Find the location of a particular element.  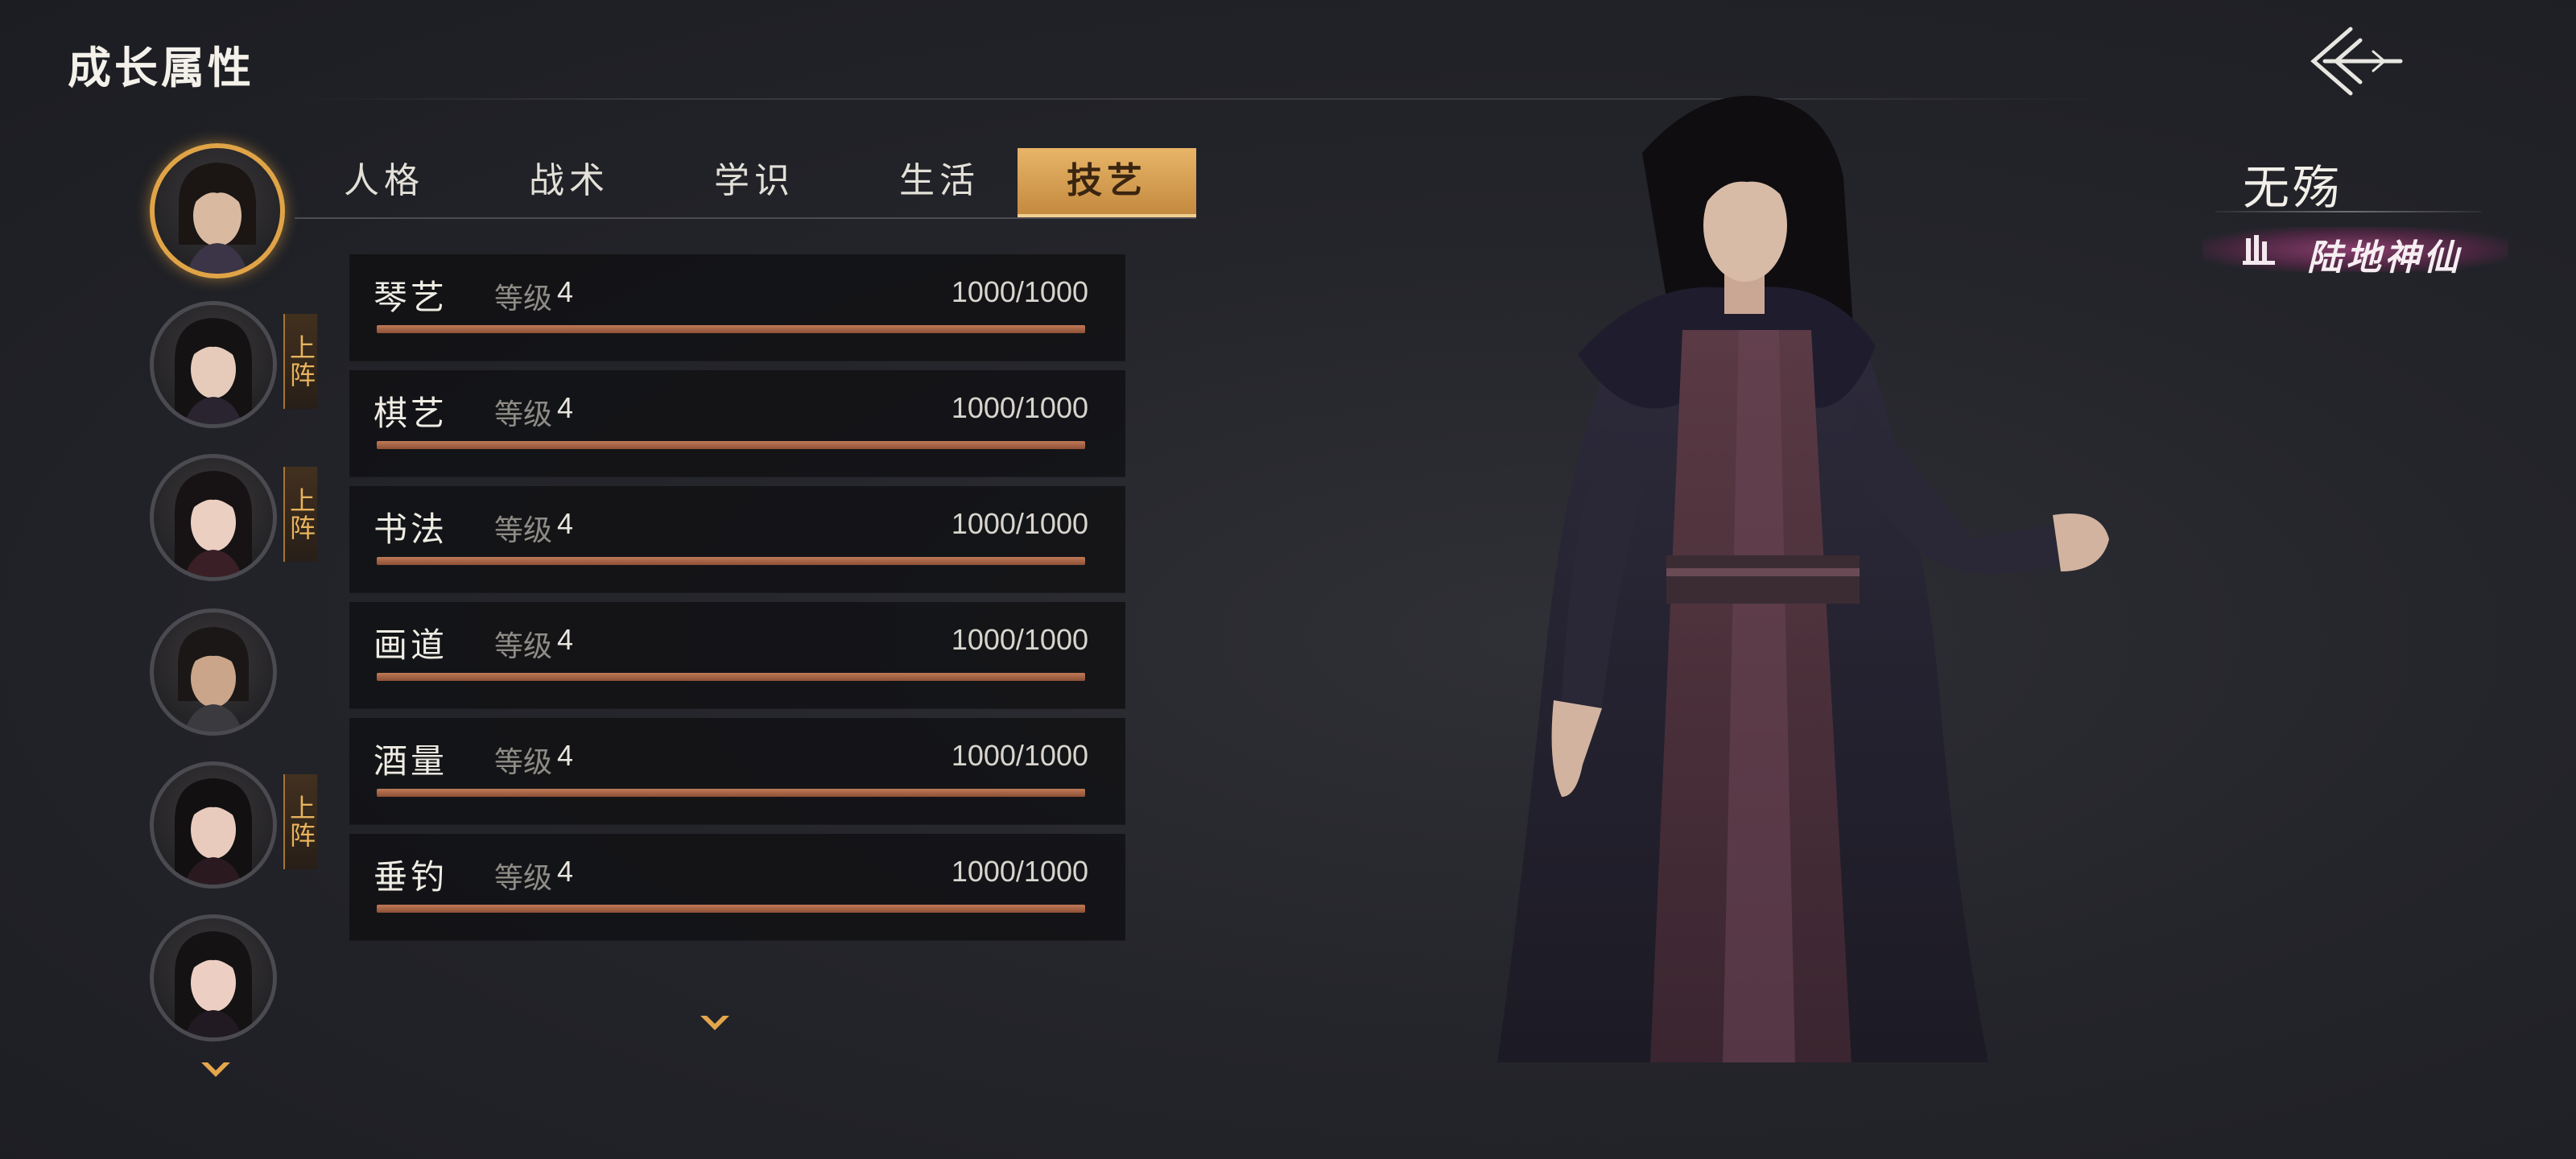

skill-row: 琴艺 等级 4 1000/1000 is located at coordinates (737, 307).